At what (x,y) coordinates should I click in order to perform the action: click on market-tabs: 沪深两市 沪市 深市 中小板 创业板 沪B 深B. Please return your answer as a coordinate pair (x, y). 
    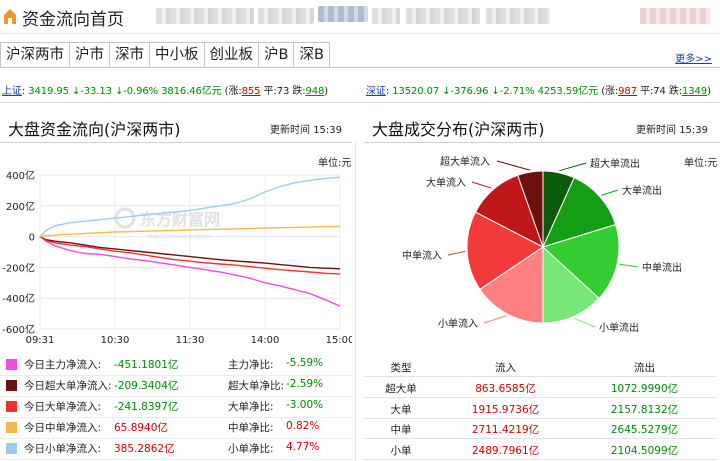
    Looking at the image, I should click on (165, 55).